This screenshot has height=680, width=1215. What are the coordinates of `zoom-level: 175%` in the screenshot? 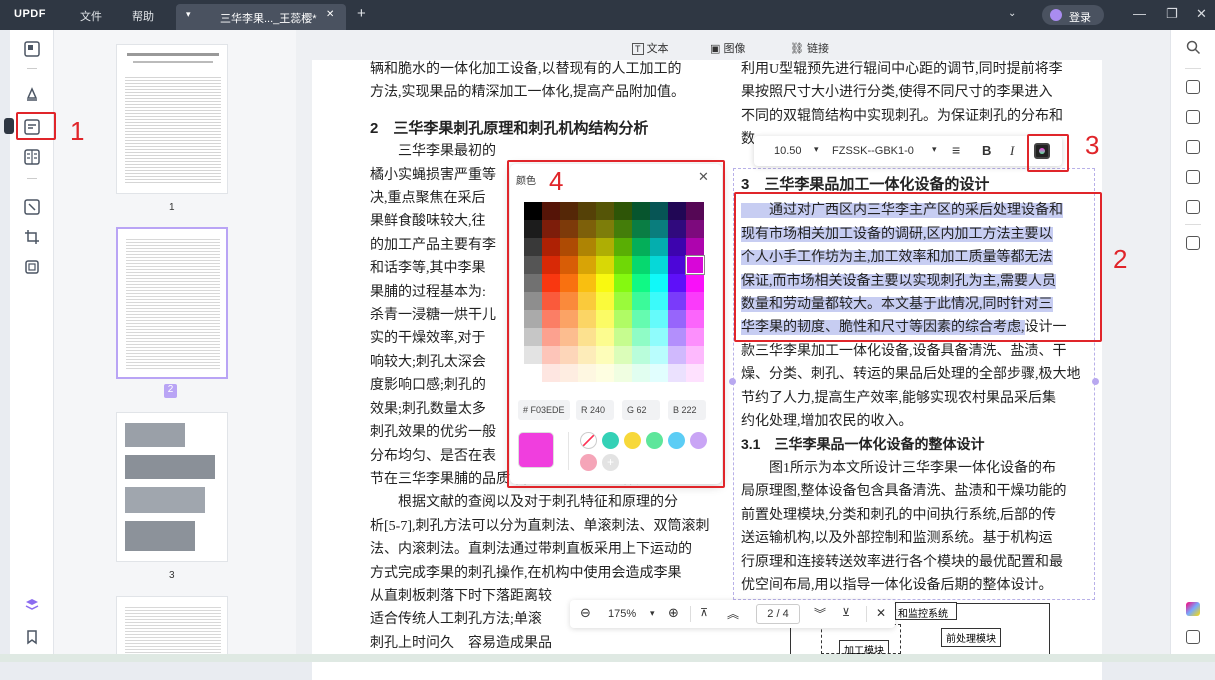 It's located at (622, 614).